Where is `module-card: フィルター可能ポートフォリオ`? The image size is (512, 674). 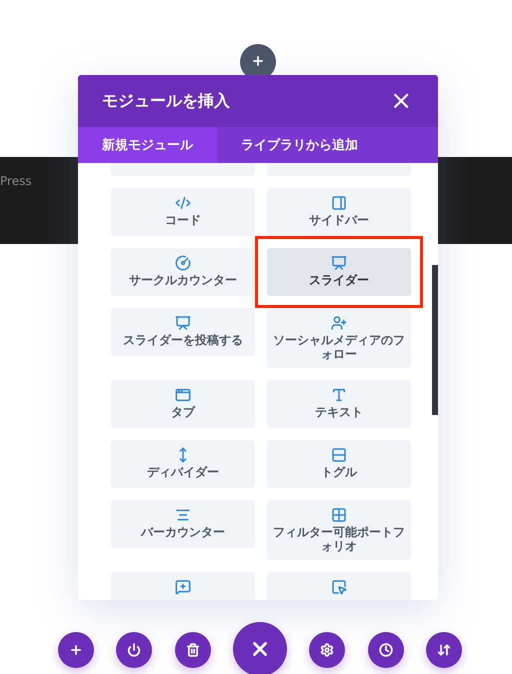 module-card: フィルター可能ポートフォリオ is located at coordinates (339, 530).